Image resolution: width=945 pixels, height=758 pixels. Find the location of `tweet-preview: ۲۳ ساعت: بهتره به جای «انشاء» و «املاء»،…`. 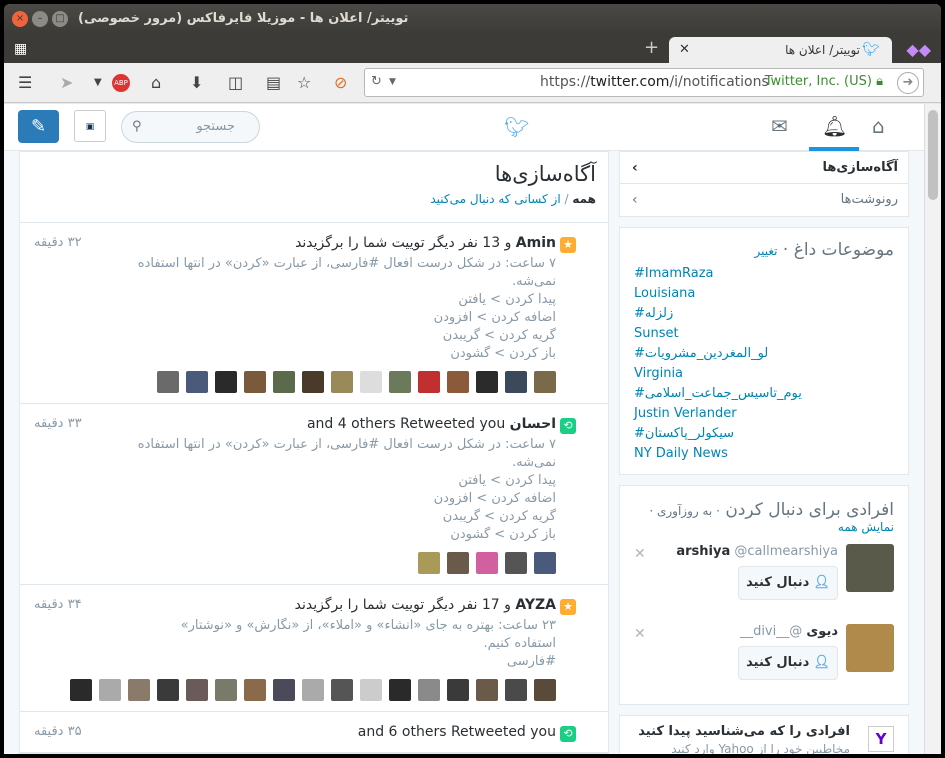

tweet-preview: ۲۳ ساعت: بهتره به جای «انشاء» و «املاء»،… is located at coordinates (346, 644).